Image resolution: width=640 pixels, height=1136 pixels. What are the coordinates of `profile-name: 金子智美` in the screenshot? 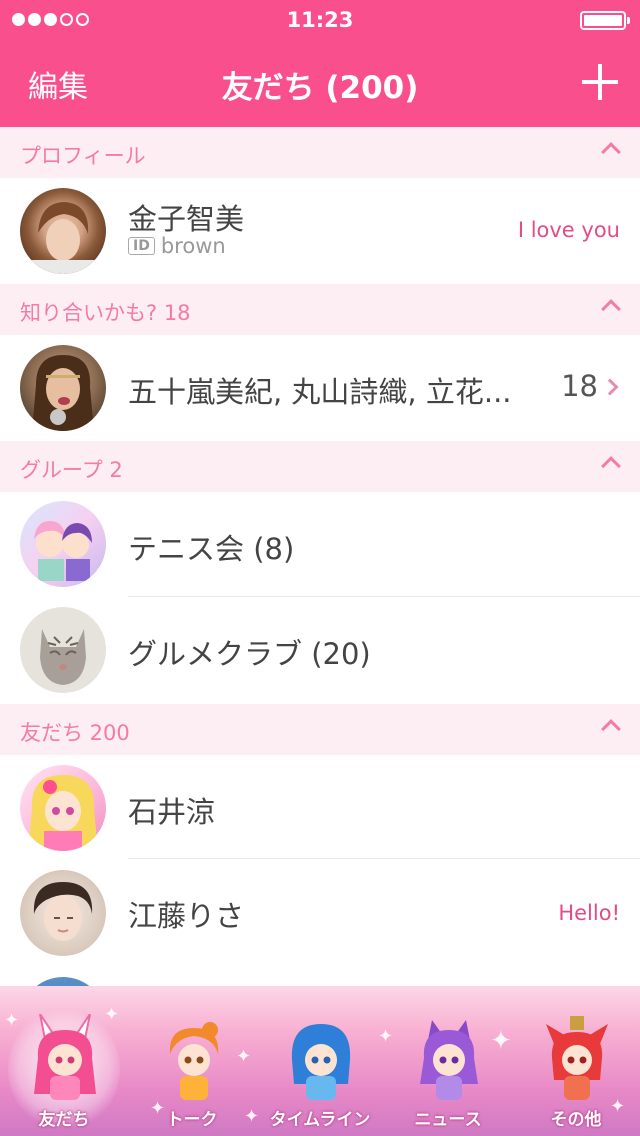 It's located at (186, 219).